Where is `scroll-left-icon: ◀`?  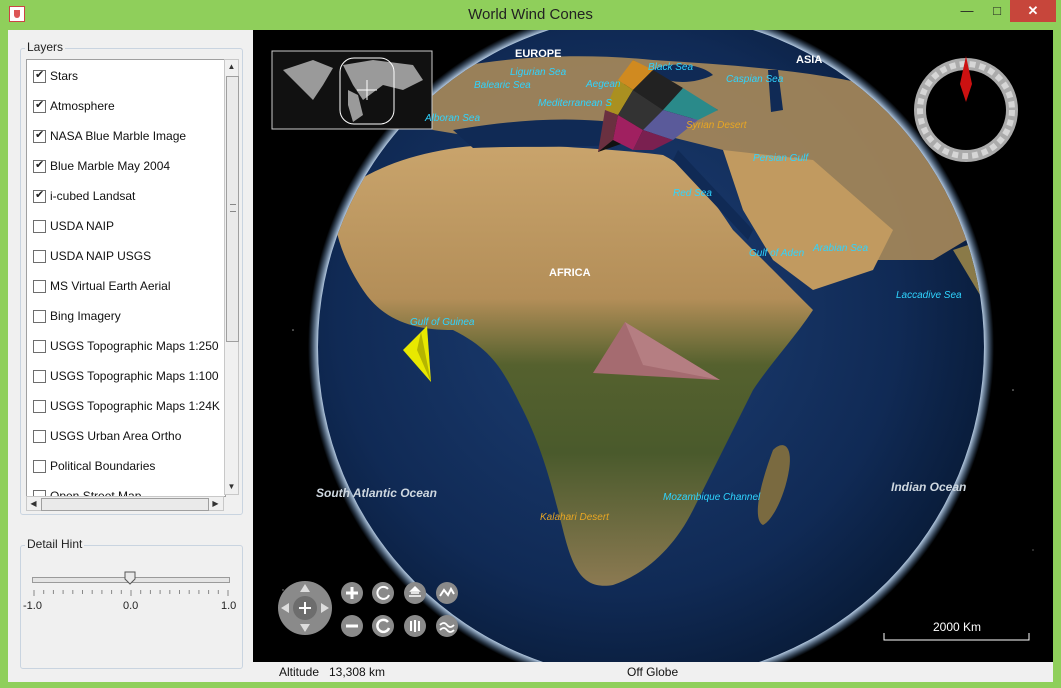 scroll-left-icon: ◀ is located at coordinates (33, 504).